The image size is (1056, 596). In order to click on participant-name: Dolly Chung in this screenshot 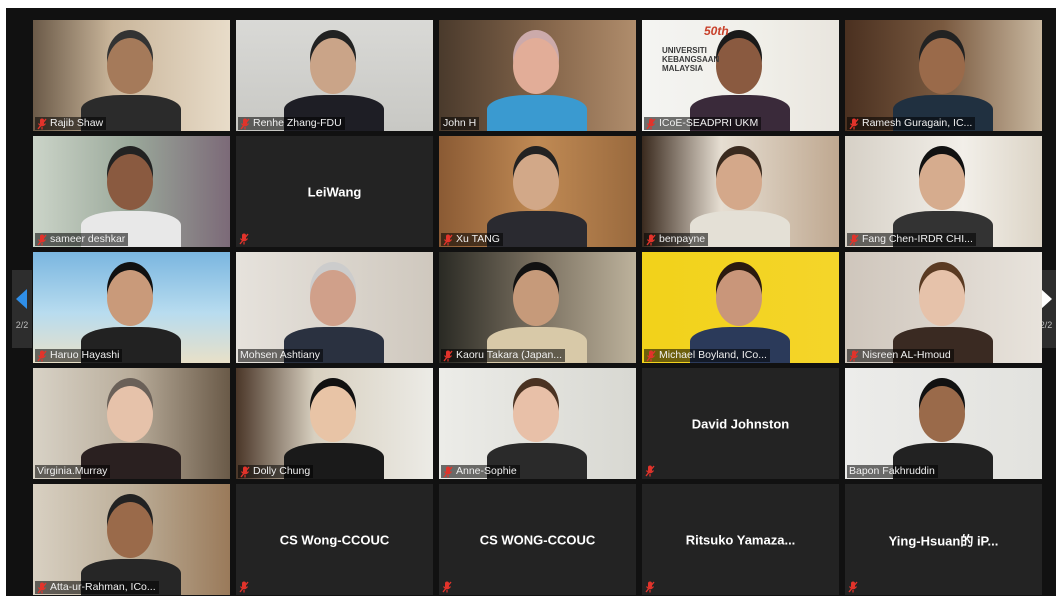, I will do `click(282, 471)`.